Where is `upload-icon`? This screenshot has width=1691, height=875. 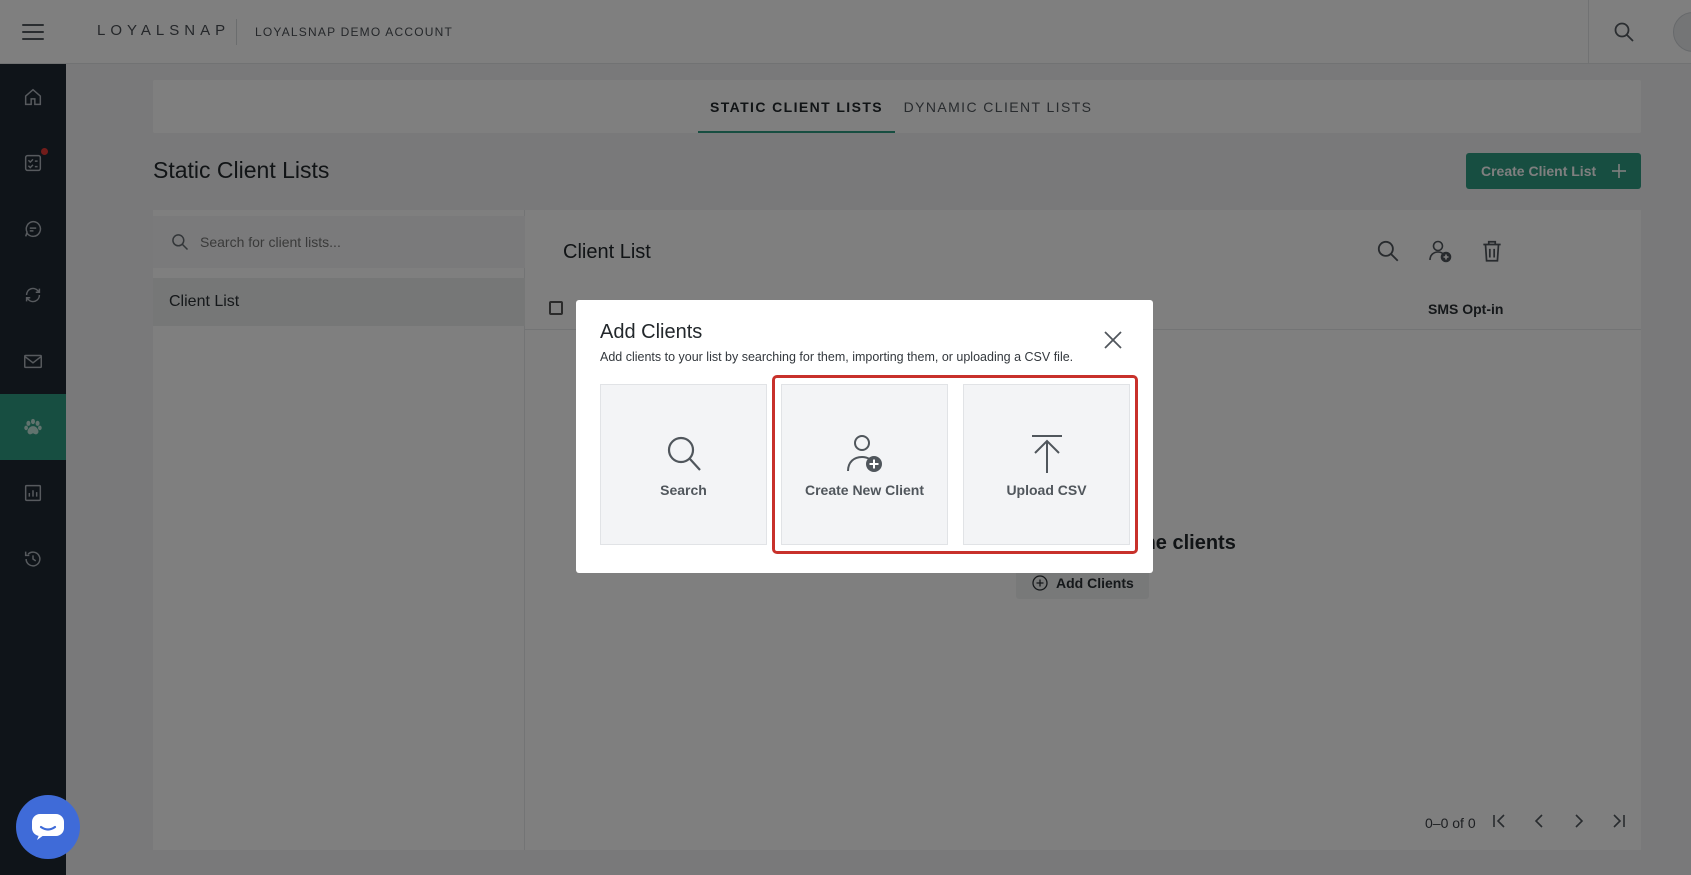
upload-icon is located at coordinates (1046, 454).